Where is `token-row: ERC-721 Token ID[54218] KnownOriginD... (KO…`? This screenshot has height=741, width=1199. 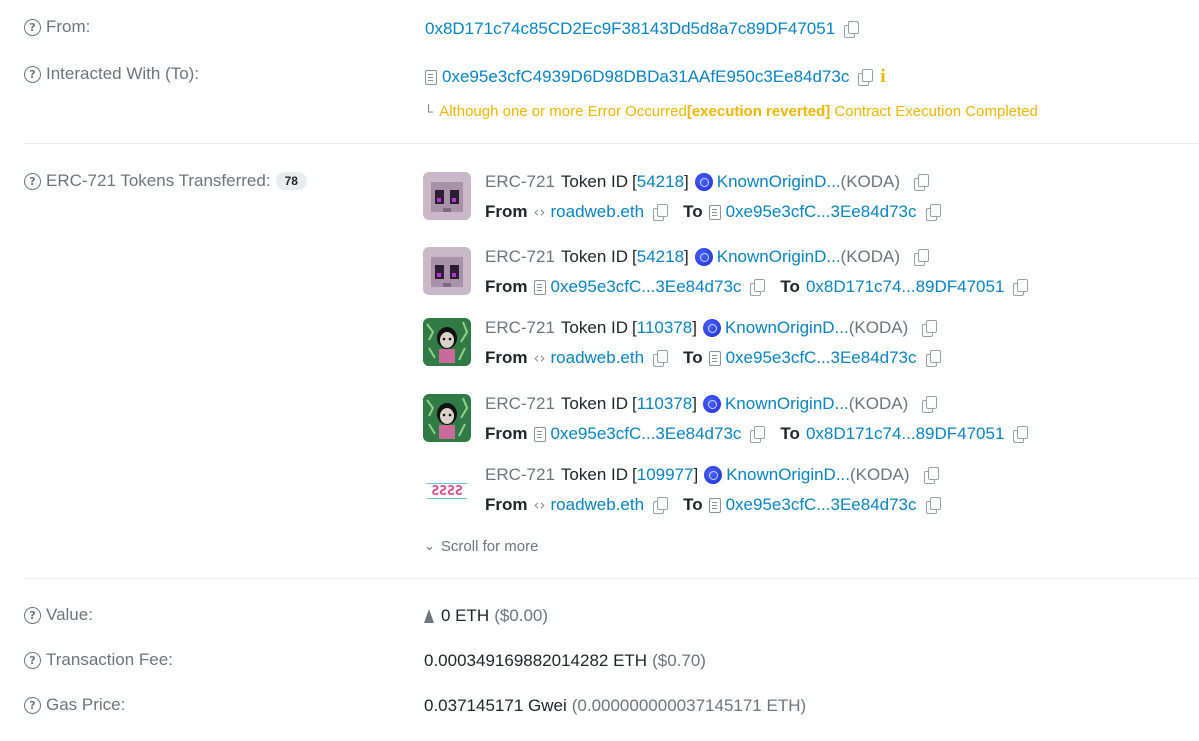
token-row: ERC-721 Token ID[54218] KnownOriginD... (KO… is located at coordinates (707, 182).